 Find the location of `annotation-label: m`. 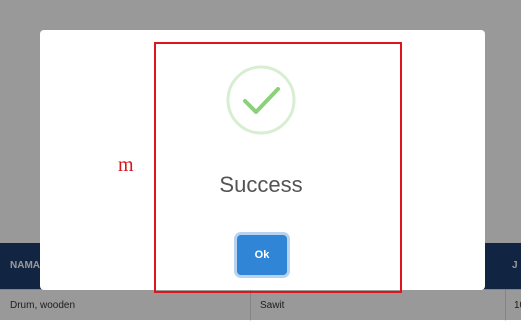

annotation-label: m is located at coordinates (126, 165).